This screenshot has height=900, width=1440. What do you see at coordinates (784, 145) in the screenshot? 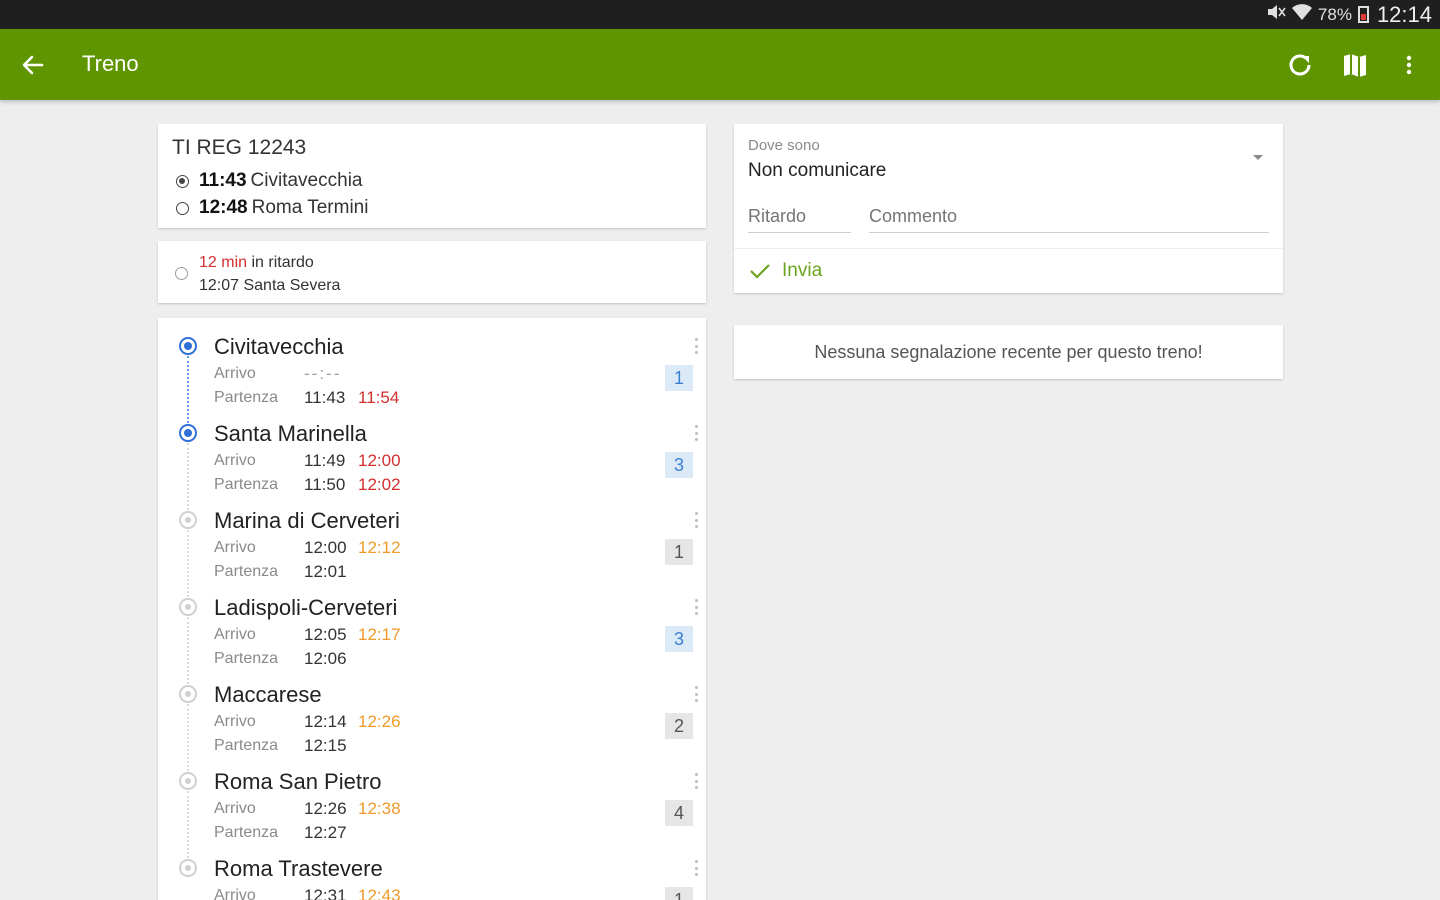
I see `where-label: Dove sono` at bounding box center [784, 145].